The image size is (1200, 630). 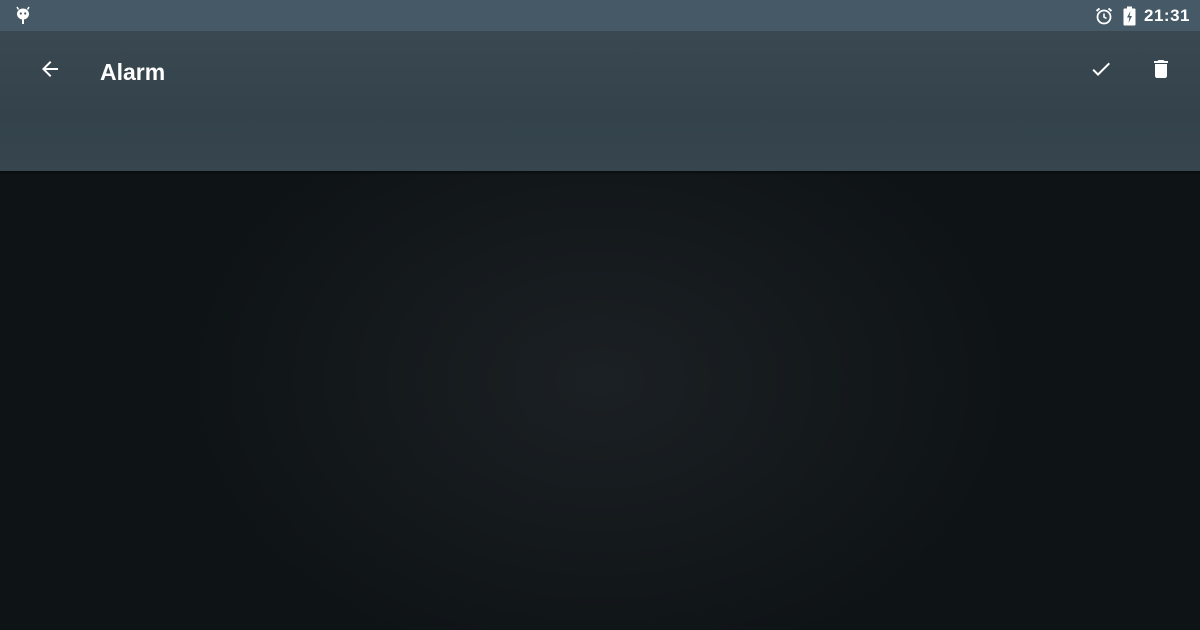 I want to click on status-right-group: 21:31, so click(x=1142, y=15).